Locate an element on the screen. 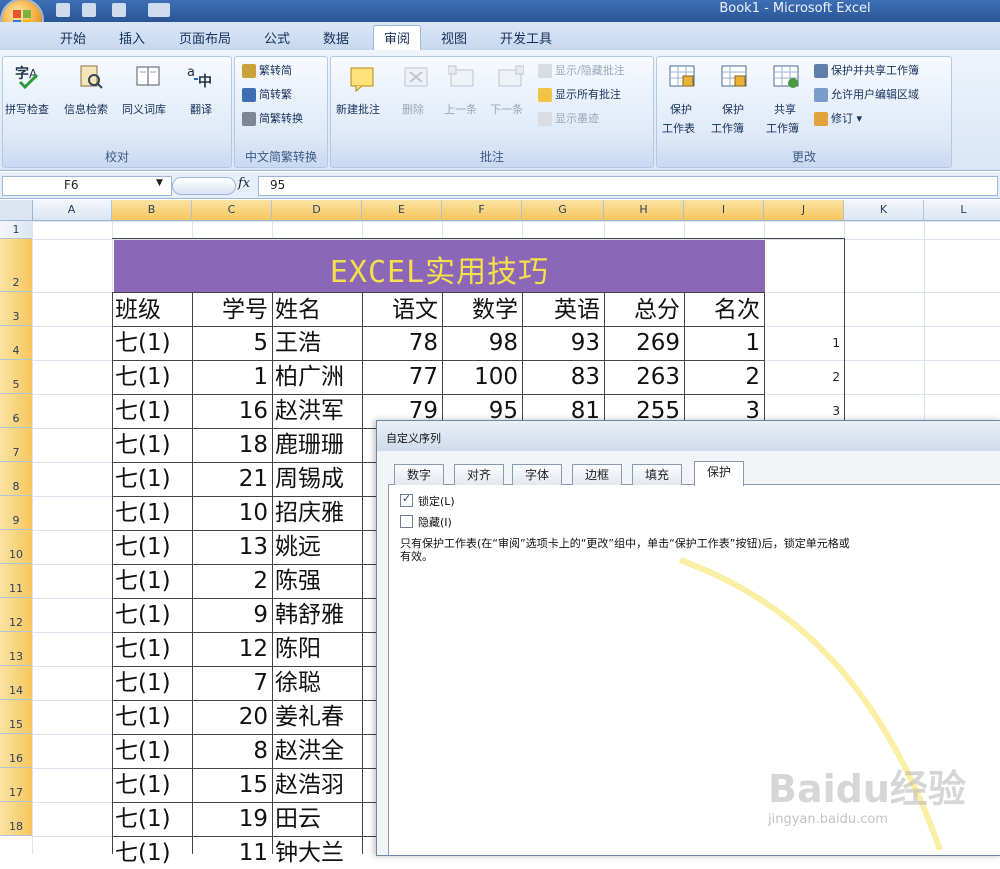  cell-student-id: 18 is located at coordinates (231, 445).